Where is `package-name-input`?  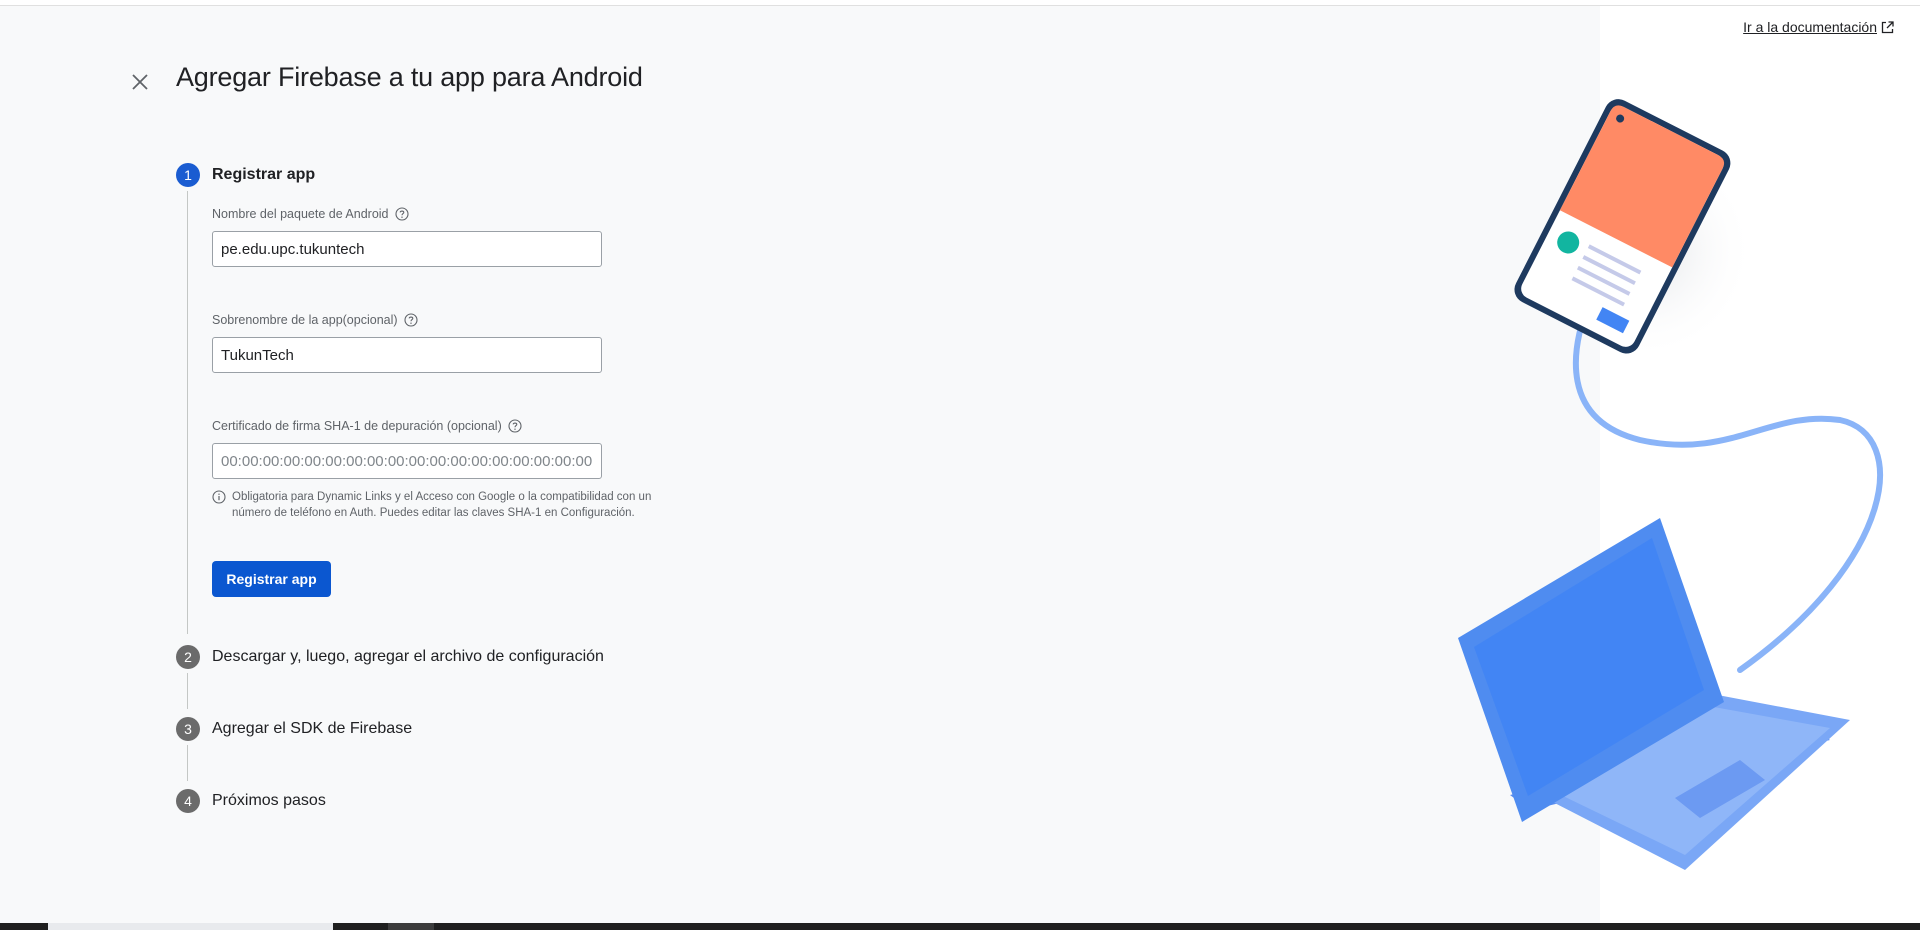 package-name-input is located at coordinates (407, 249).